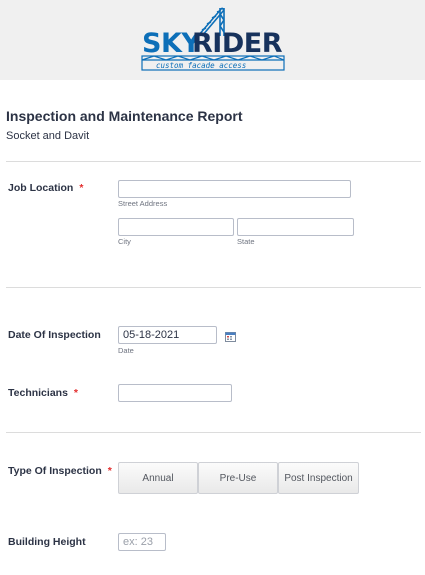 This screenshot has height=575, width=425. Describe the element at coordinates (143, 203) in the screenshot. I see `street-address-sublabel: Street Address` at that location.